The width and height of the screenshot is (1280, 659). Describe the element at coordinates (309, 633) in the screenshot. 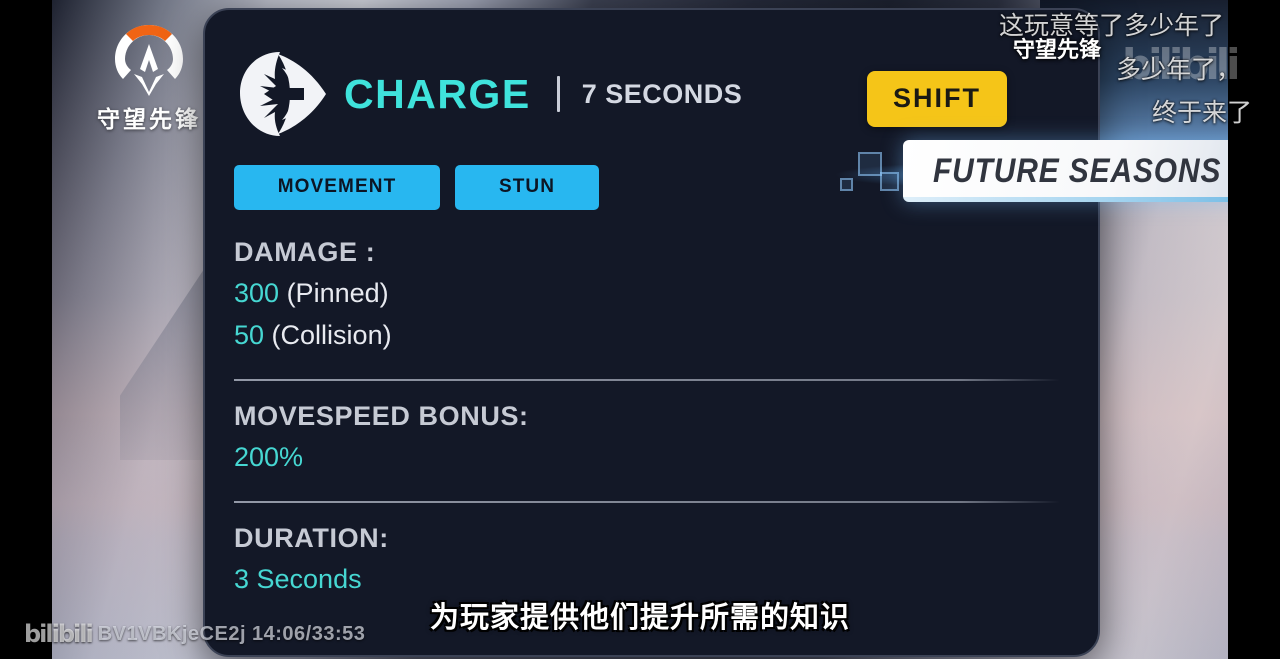

I see `video-timestamp: 14:06/33:53` at that location.